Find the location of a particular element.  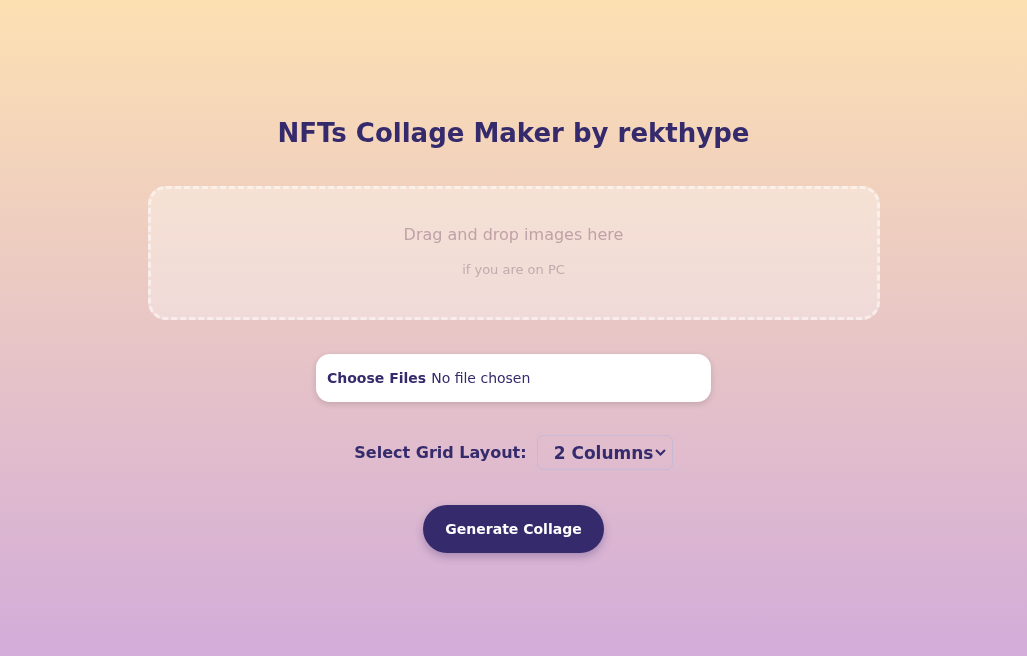

drop-zone-text: Drag and drop images here is located at coordinates (513, 234).